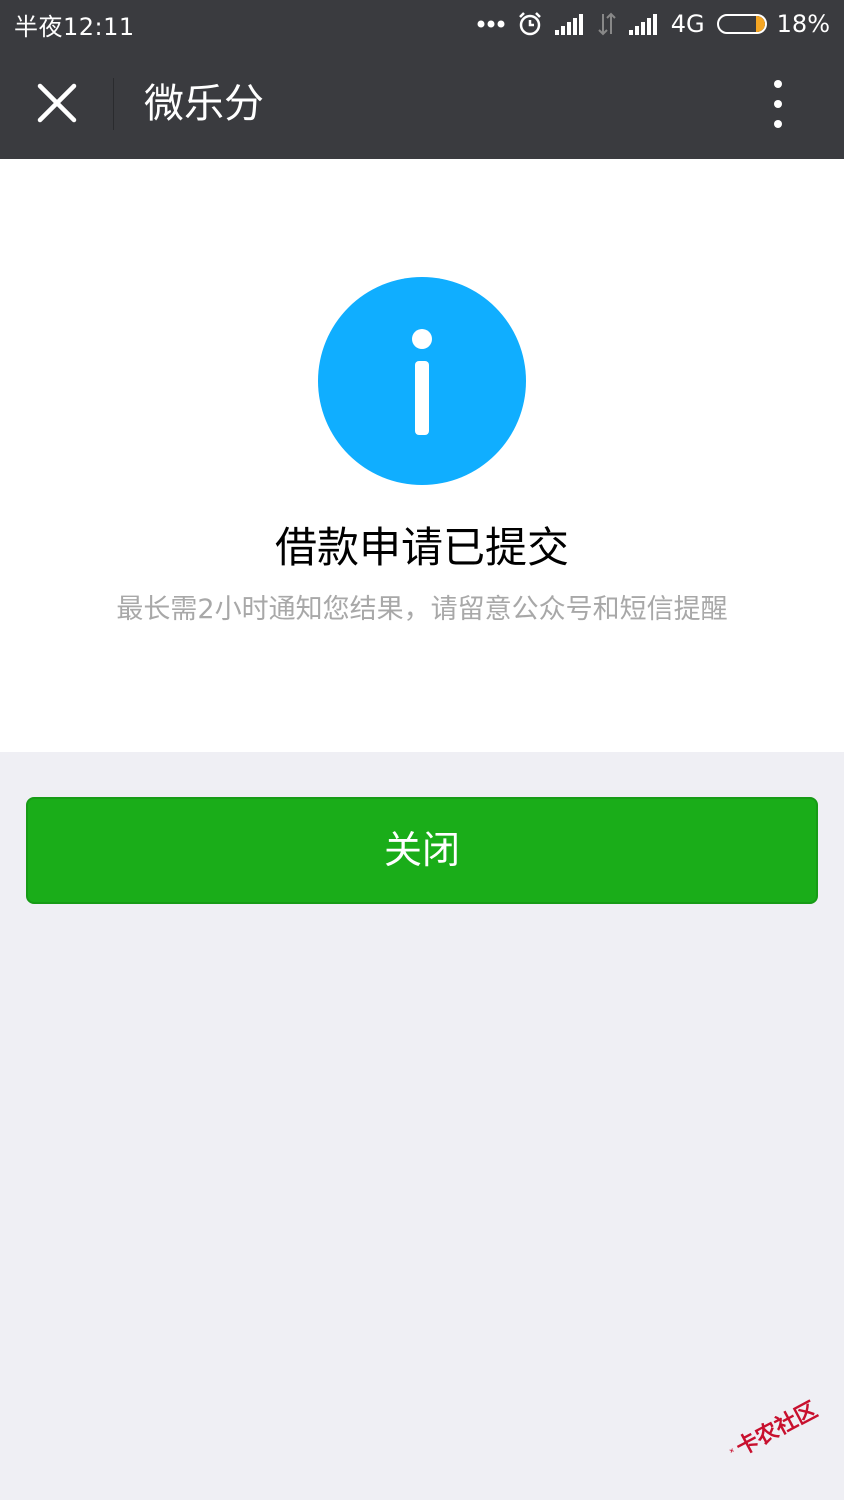 The height and width of the screenshot is (1500, 844). What do you see at coordinates (422, 24) in the screenshot?
I see `status-bar: 半夜12:11 4G 18%` at bounding box center [422, 24].